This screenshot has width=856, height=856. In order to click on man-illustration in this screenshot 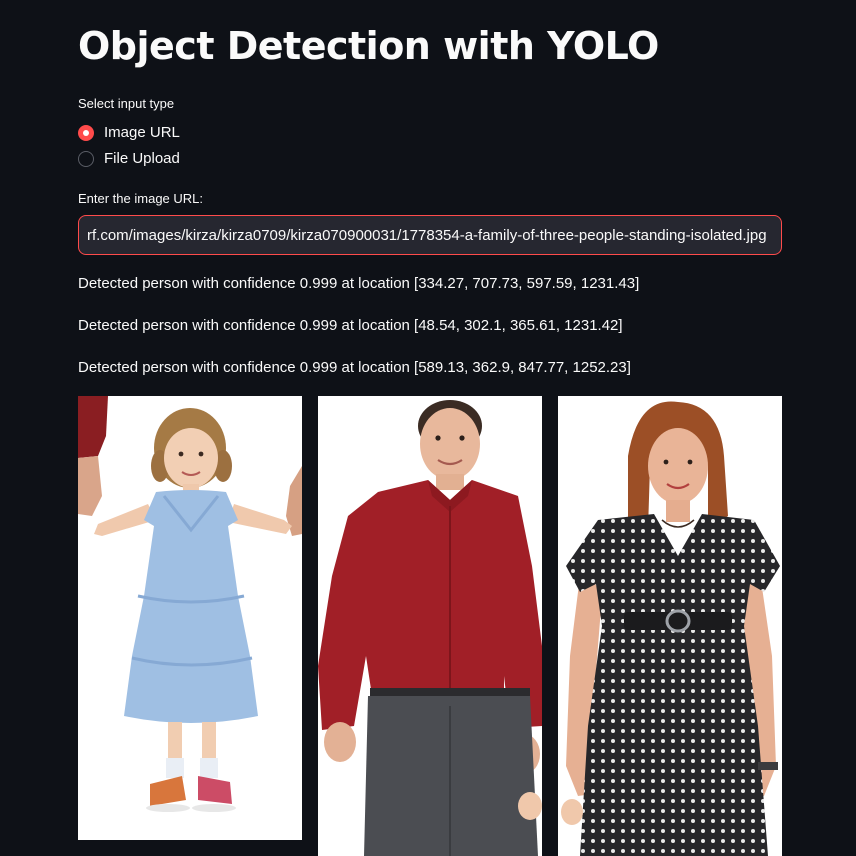, I will do `click(430, 626)`.